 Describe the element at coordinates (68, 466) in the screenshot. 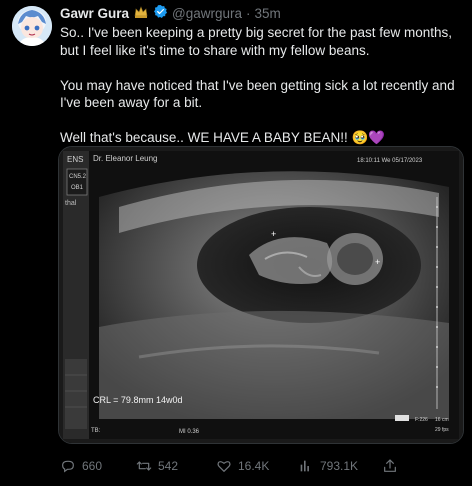

I see `reply-icon` at that location.